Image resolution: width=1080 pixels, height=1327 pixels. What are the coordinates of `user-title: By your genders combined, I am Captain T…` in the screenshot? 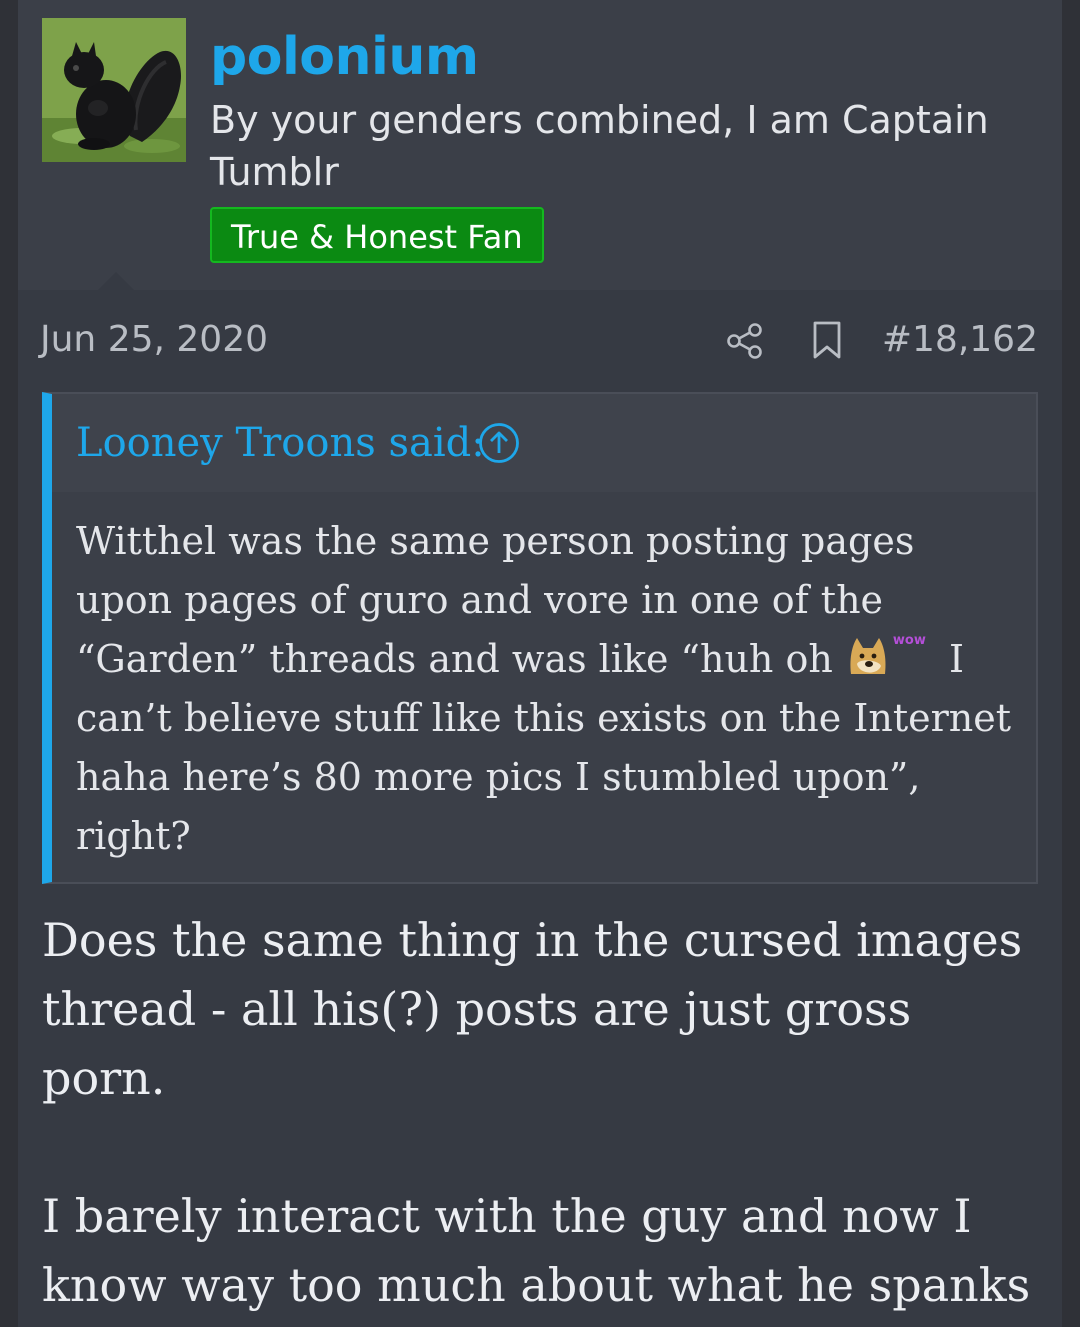 It's located at (599, 146).